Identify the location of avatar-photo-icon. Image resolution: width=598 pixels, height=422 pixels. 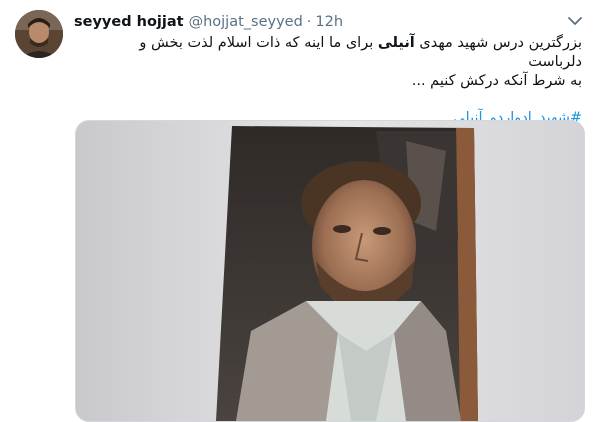
(39, 34).